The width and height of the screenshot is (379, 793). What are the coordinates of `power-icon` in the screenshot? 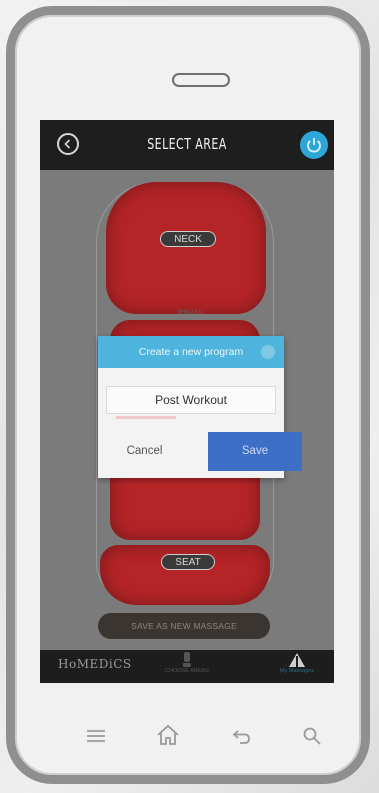 It's located at (314, 145).